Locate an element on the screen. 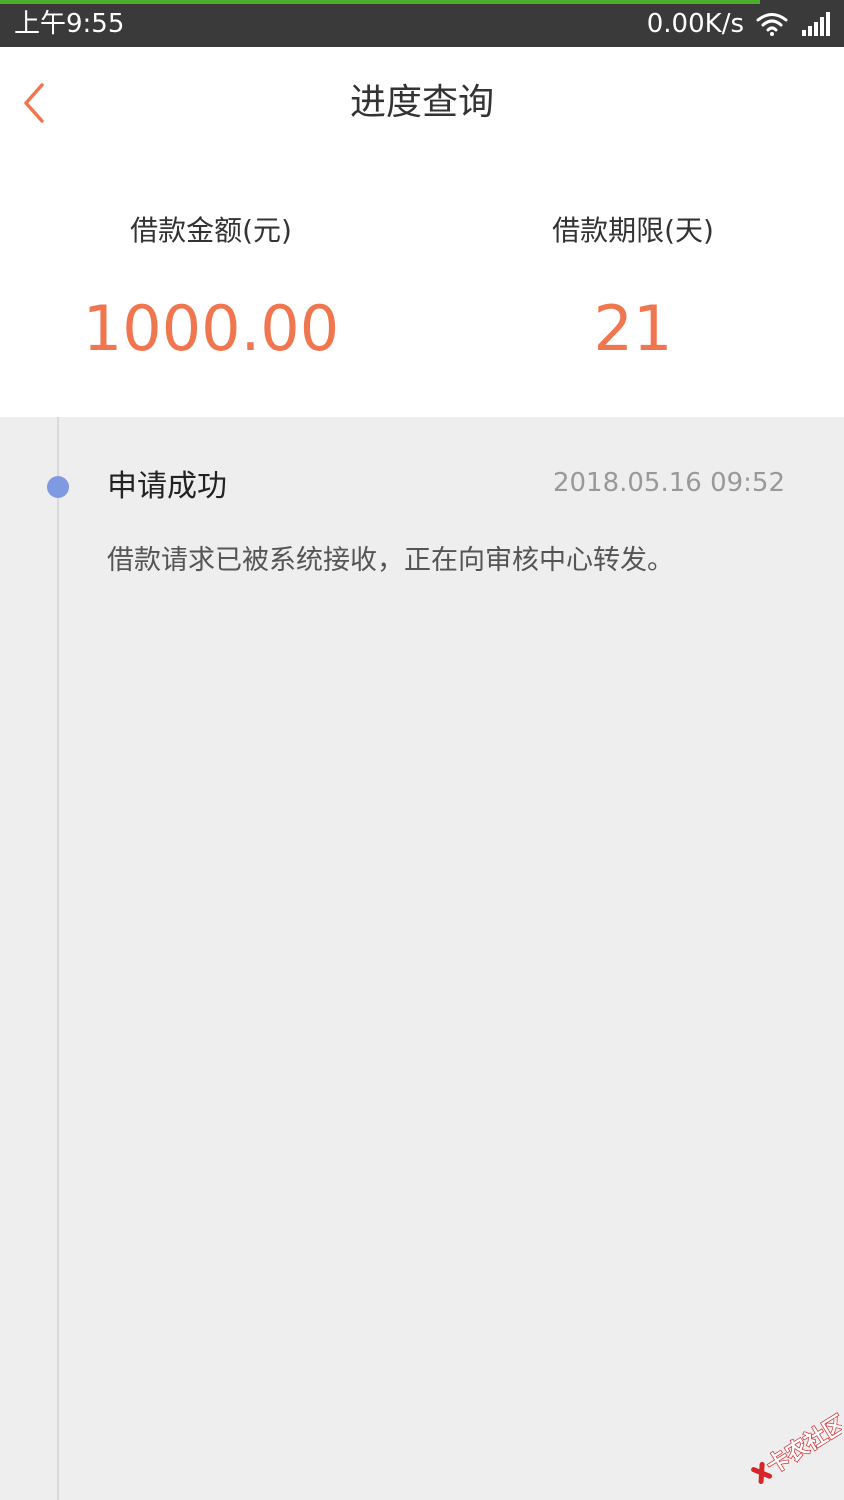  loan-amount-label: 借款金额(元) is located at coordinates (211, 230).